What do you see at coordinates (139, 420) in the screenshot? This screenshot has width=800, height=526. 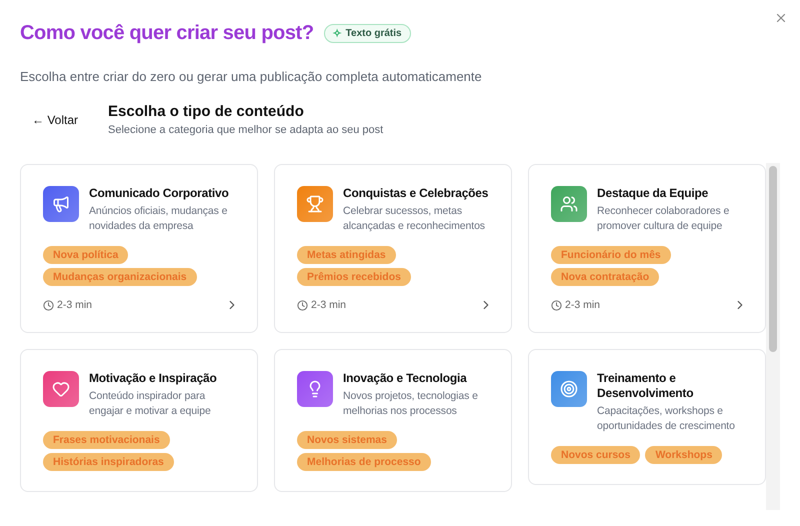 I see `category-card: Motivação e Inspiração Conteúdo inspirador para engajar e motivar a equipe Frases motivacionais Histórias inspiradoras` at bounding box center [139, 420].